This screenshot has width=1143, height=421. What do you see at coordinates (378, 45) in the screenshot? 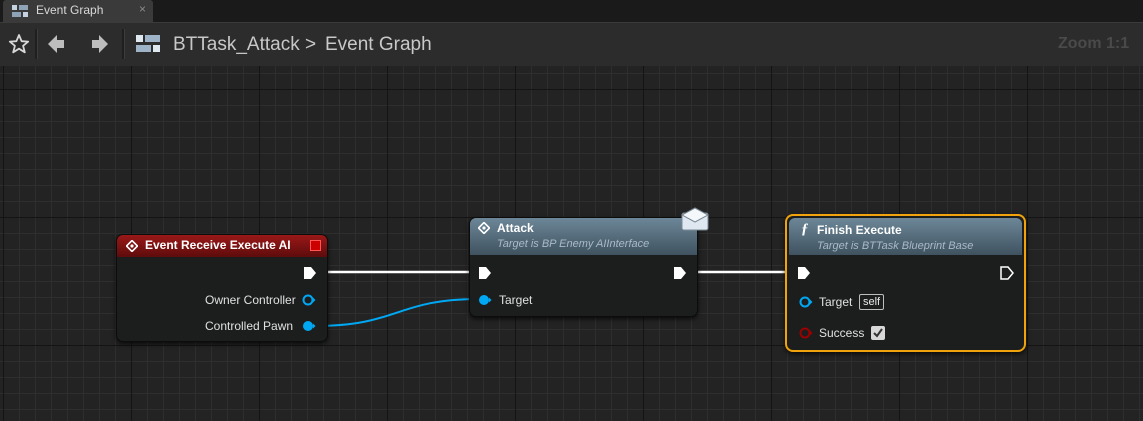
I see `breadcrumb-graph: Event Graph` at bounding box center [378, 45].